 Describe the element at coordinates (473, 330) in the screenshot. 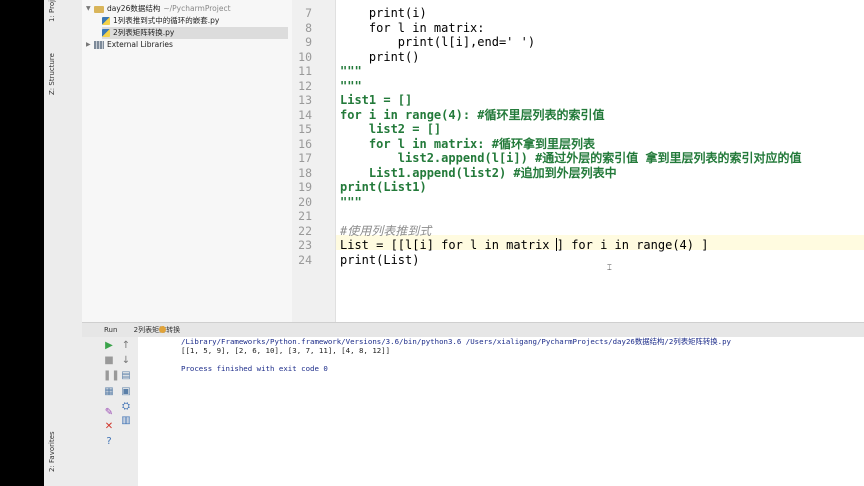

I see `run-panel-header: Run 2列表矩阵转换` at that location.